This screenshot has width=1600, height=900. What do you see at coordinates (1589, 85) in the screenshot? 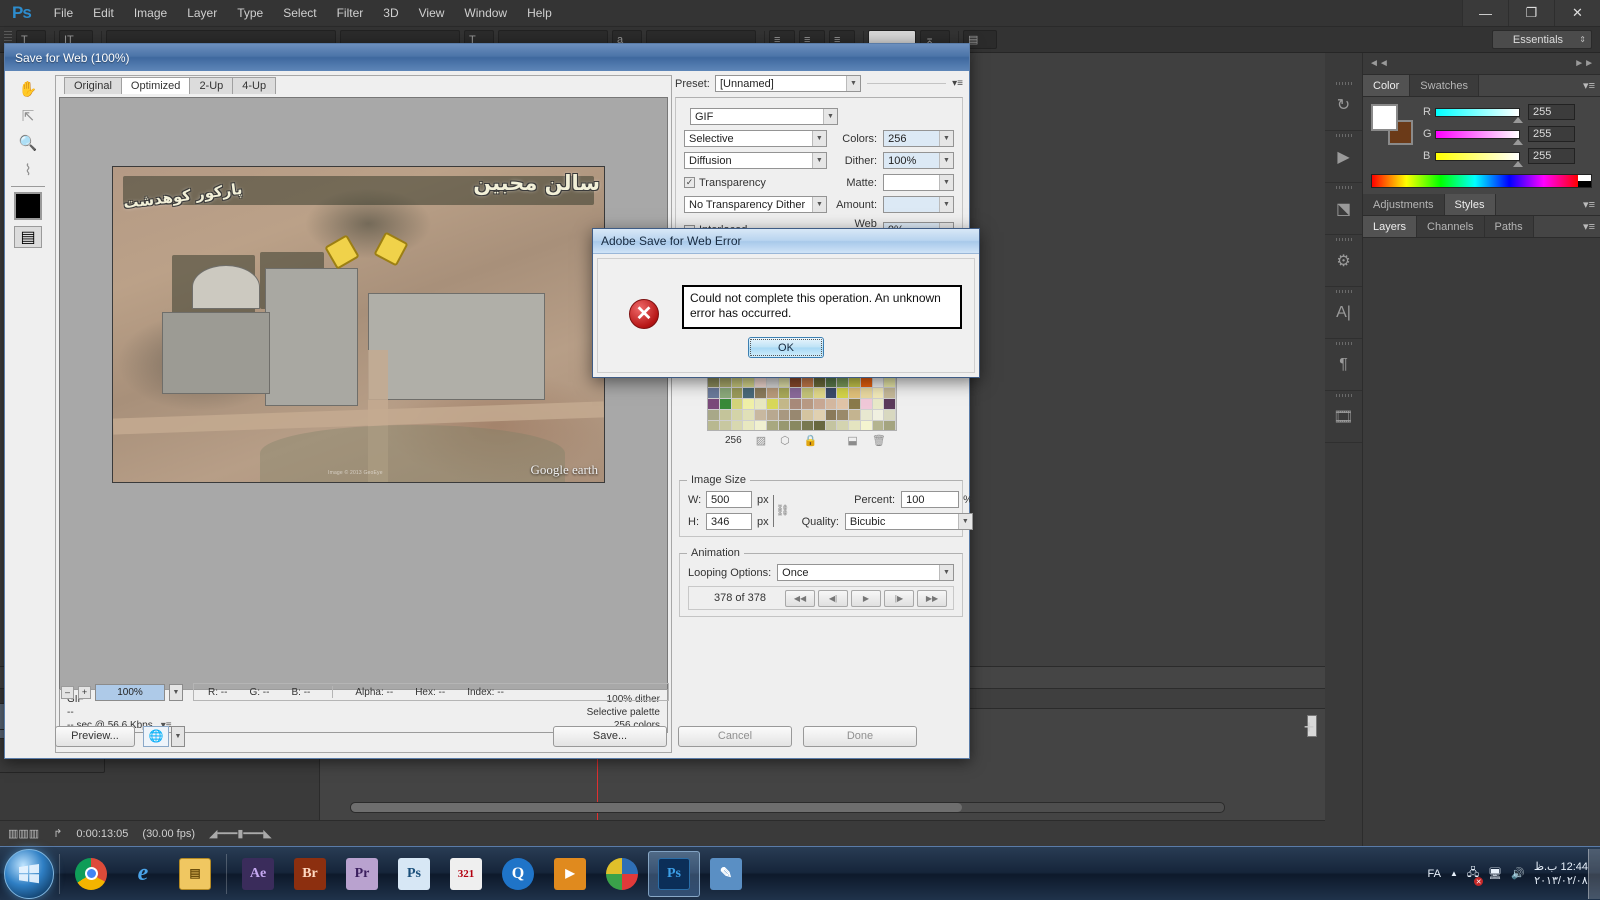
I see `color-panel-menu-icon: ▾≡` at bounding box center [1589, 85].